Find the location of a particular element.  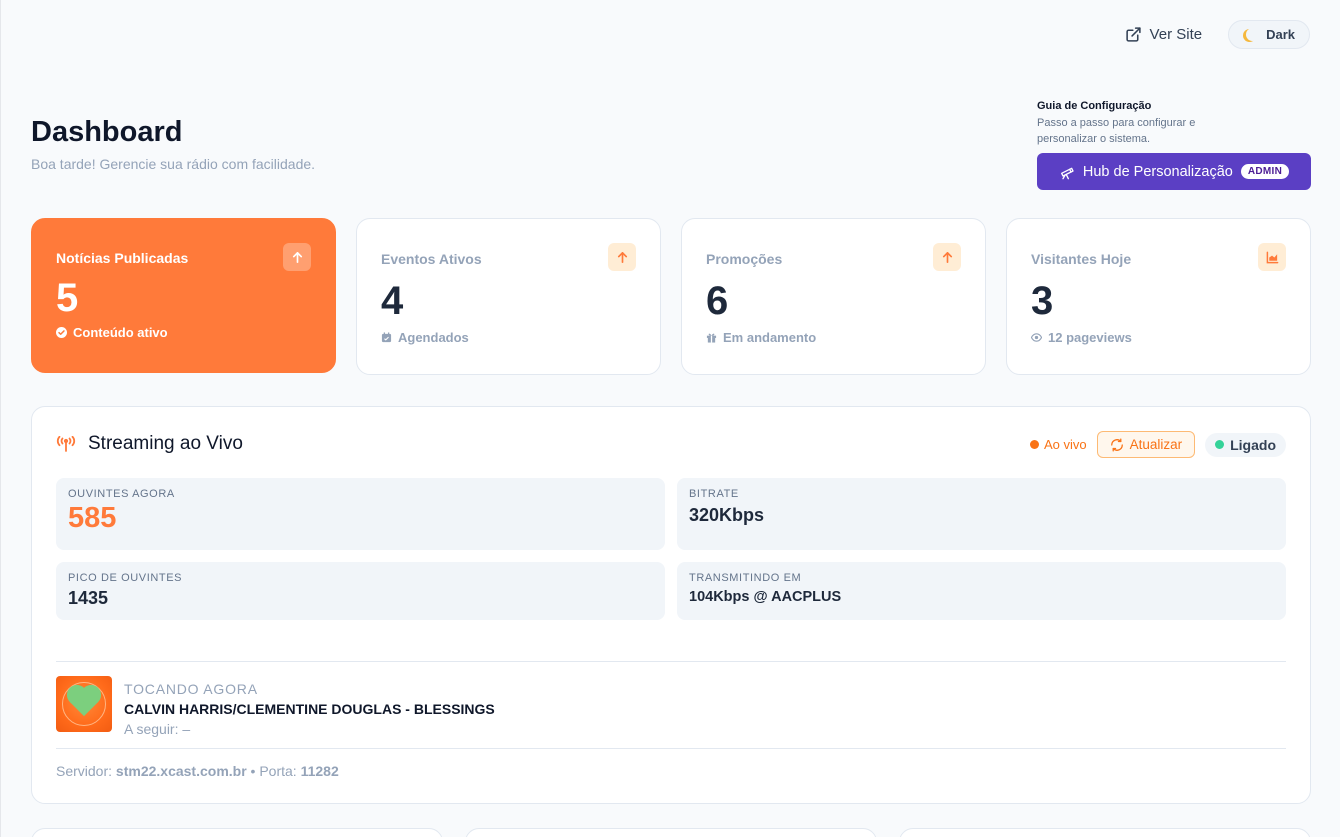

area-chart-icon is located at coordinates (1272, 257).